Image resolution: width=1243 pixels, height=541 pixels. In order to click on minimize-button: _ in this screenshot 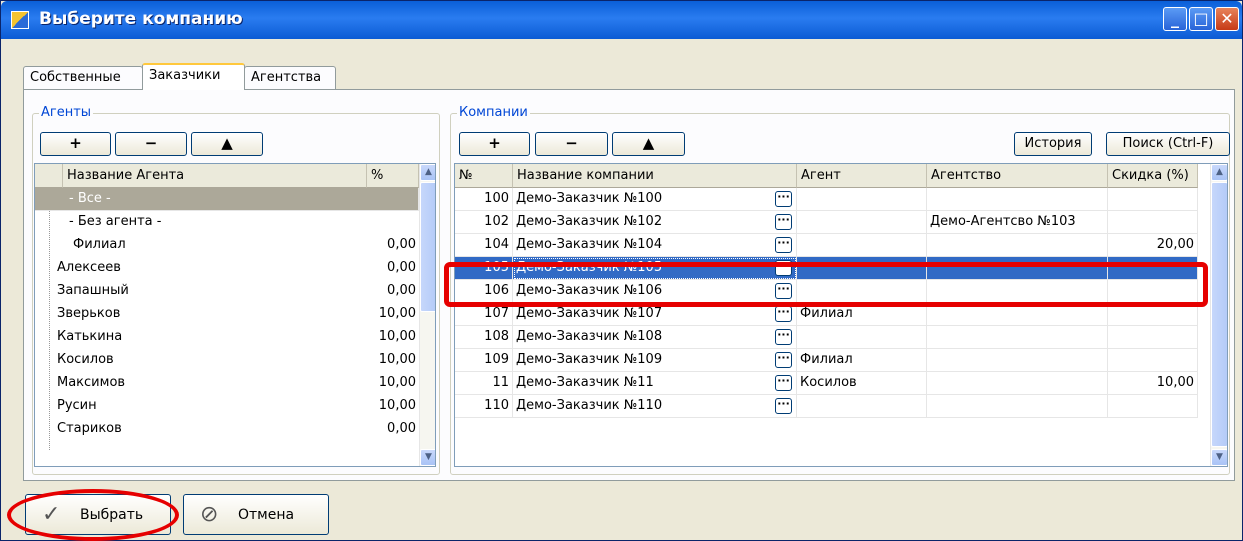, I will do `click(1175, 19)`.